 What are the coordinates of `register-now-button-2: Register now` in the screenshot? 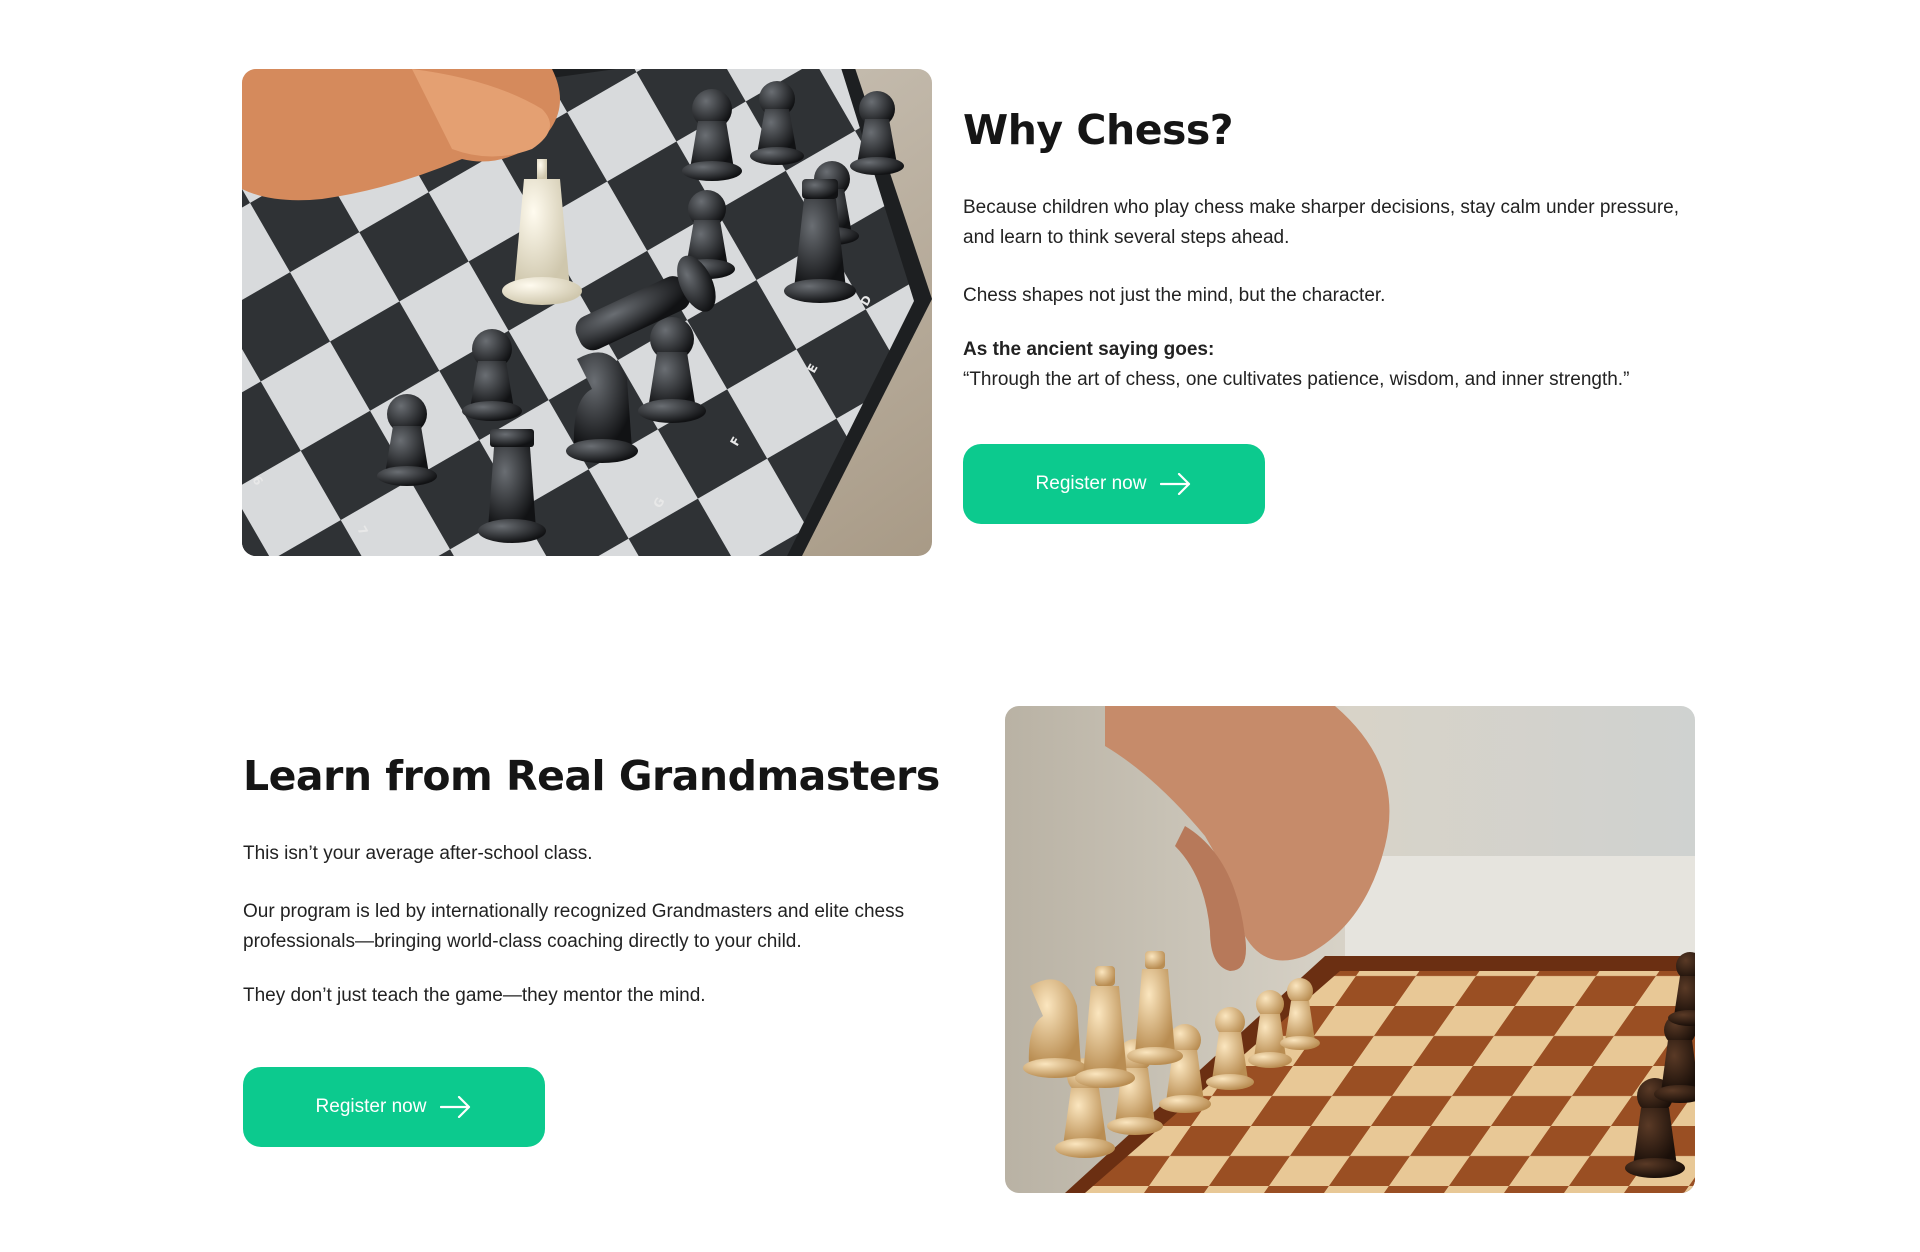 It's located at (394, 1107).